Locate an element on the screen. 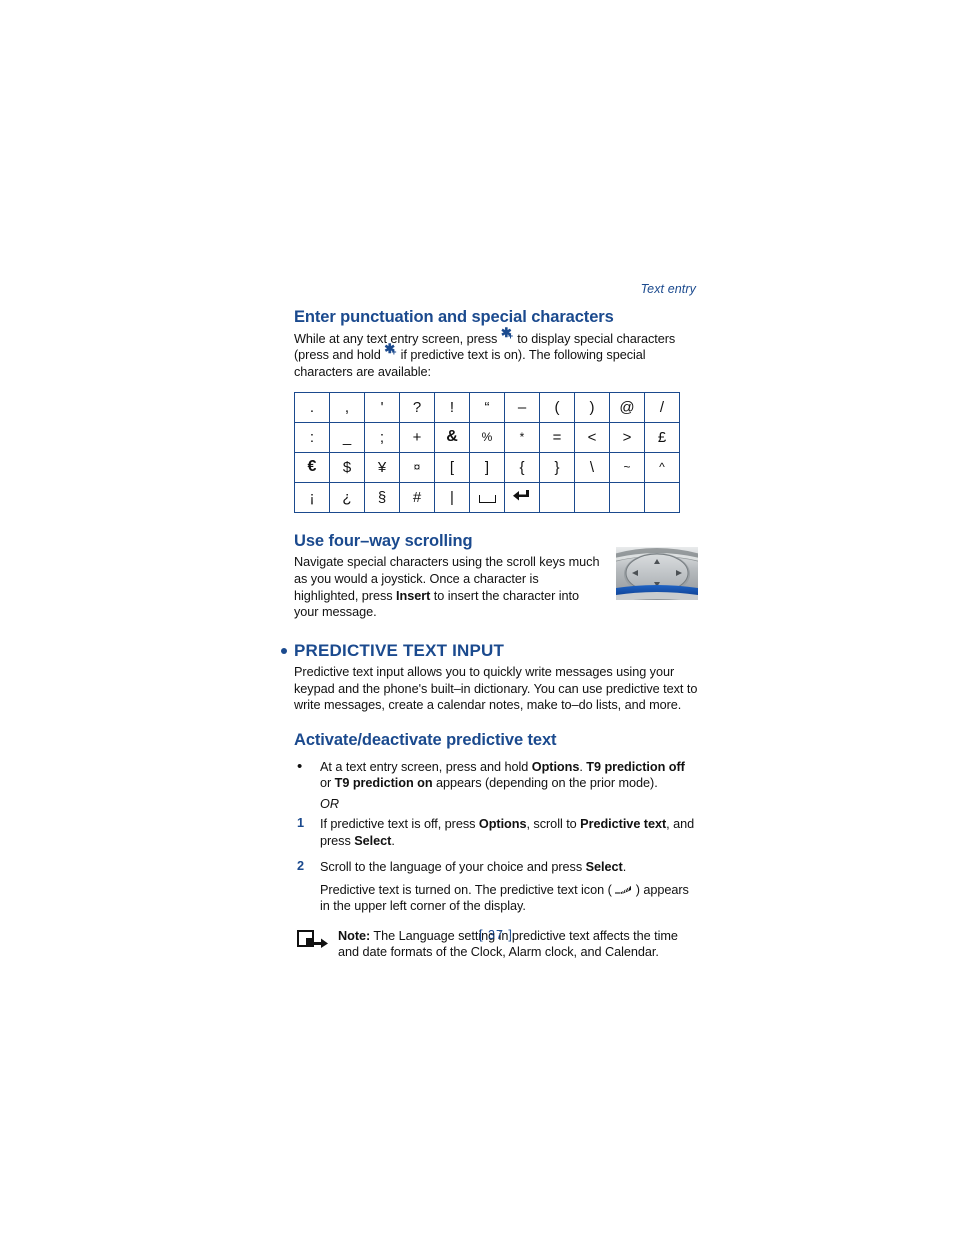 The width and height of the screenshot is (954, 1235). predictive-text-status-icon is located at coordinates (623, 888).